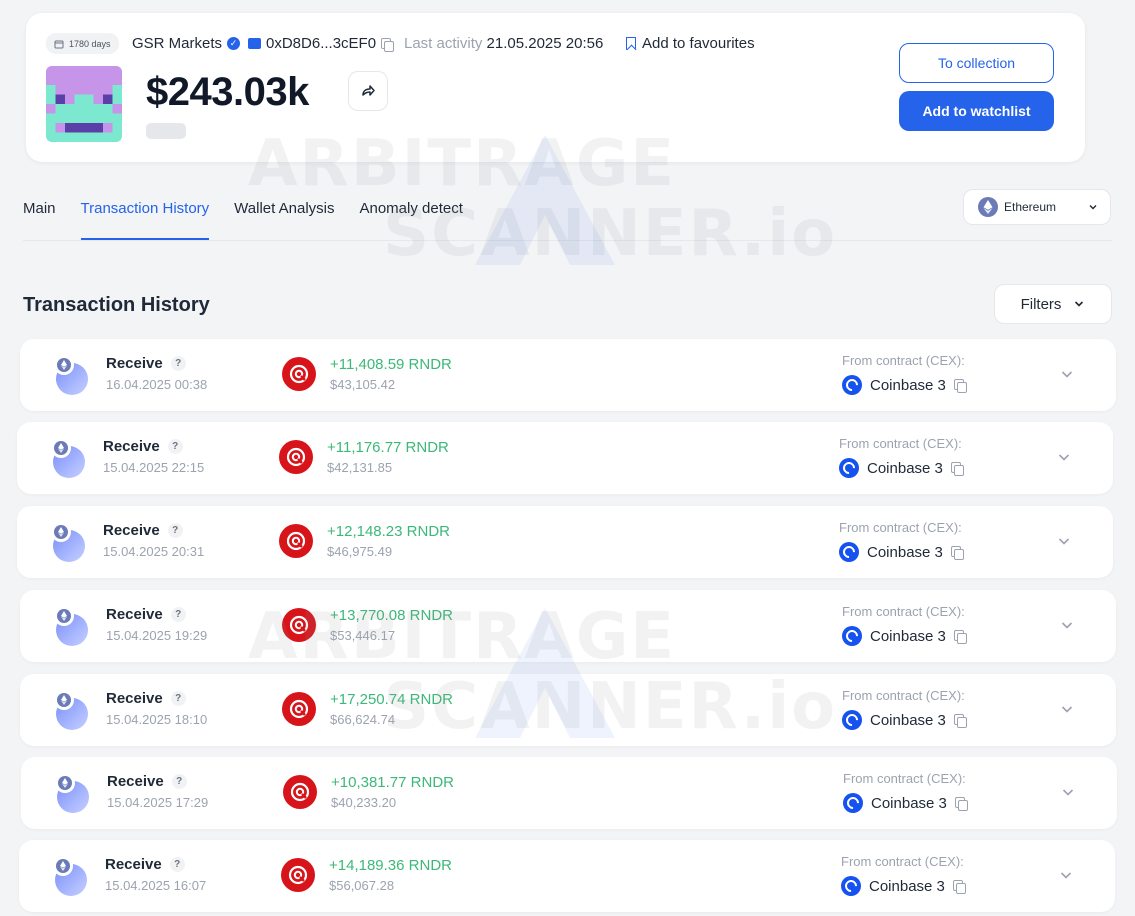 Image resolution: width=1135 pixels, height=916 pixels. What do you see at coordinates (156, 885) in the screenshot?
I see `transaction-date: 15.04.2025 16:07` at bounding box center [156, 885].